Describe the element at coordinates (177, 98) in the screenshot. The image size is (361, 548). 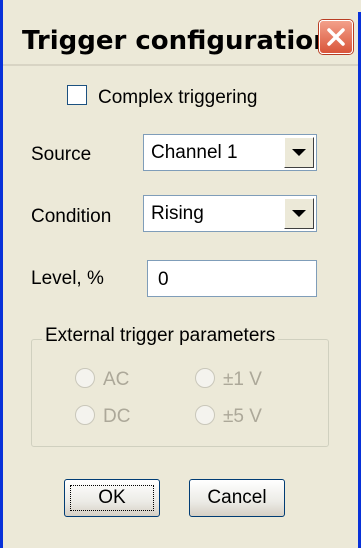
I see `complex-triggering-label: Complex triggering` at that location.